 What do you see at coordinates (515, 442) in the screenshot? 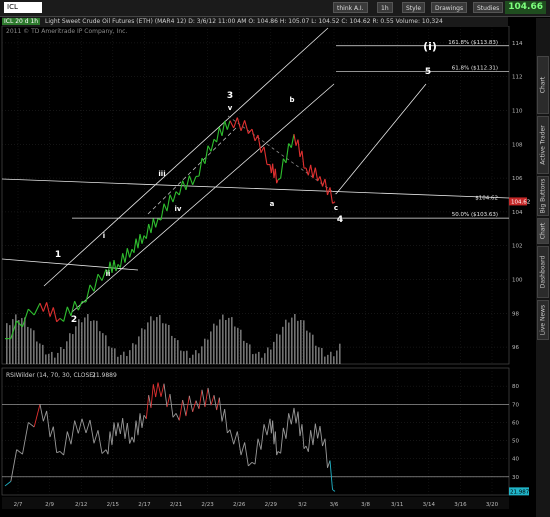
I see `rsi-y-tick-label: 50` at bounding box center [515, 442].